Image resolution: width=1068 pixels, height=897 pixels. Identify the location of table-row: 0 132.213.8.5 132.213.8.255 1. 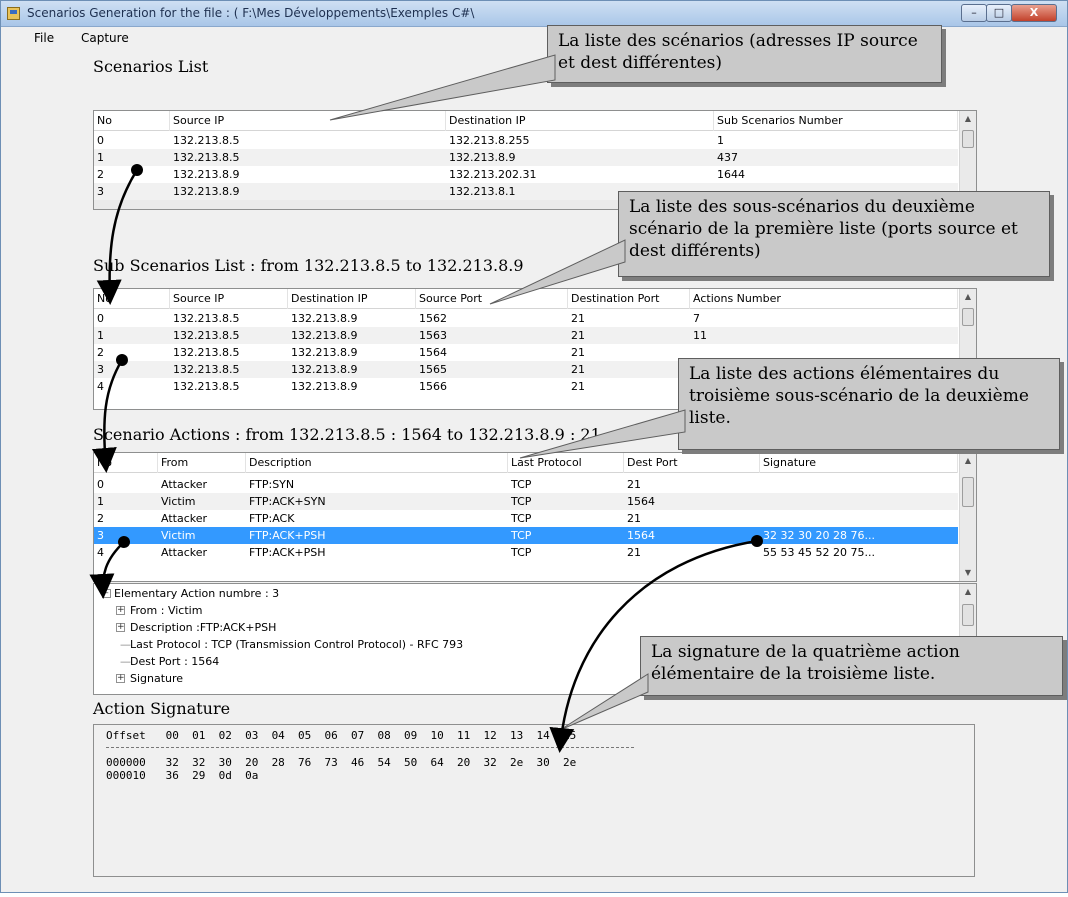
(526, 140).